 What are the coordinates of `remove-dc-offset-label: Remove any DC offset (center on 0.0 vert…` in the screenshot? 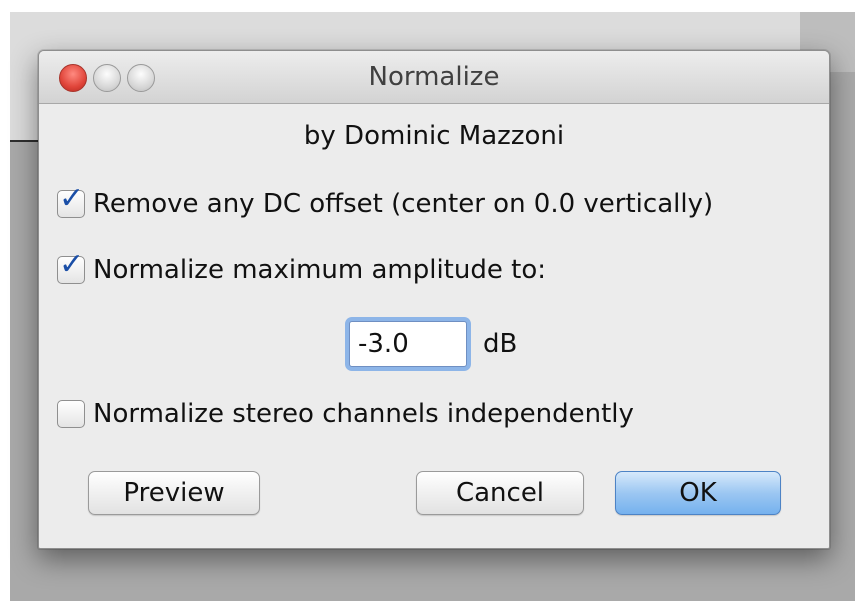 It's located at (403, 204).